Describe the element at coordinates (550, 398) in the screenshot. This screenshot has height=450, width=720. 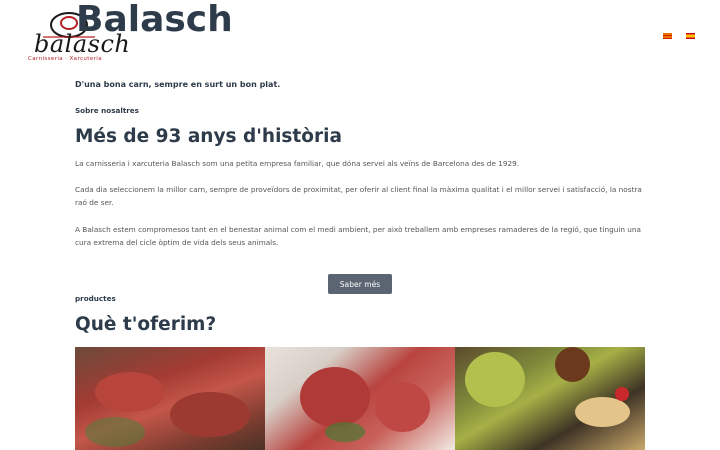
I see `product-image-cheese-board` at that location.